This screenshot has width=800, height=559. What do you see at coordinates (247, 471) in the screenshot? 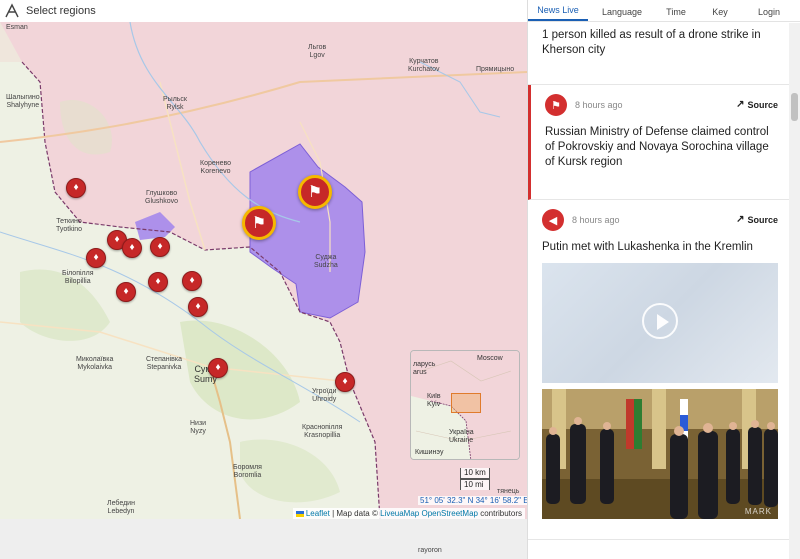
I see `place-label-boromlia: Боромля Boromlia` at bounding box center [247, 471].